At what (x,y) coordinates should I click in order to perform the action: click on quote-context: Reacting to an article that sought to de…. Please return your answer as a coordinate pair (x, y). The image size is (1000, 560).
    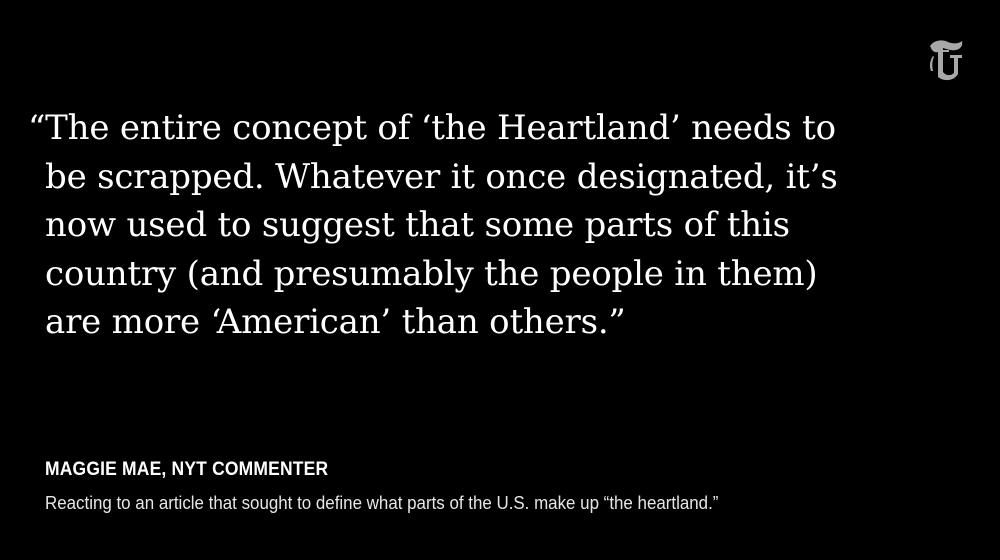
    Looking at the image, I should click on (382, 503).